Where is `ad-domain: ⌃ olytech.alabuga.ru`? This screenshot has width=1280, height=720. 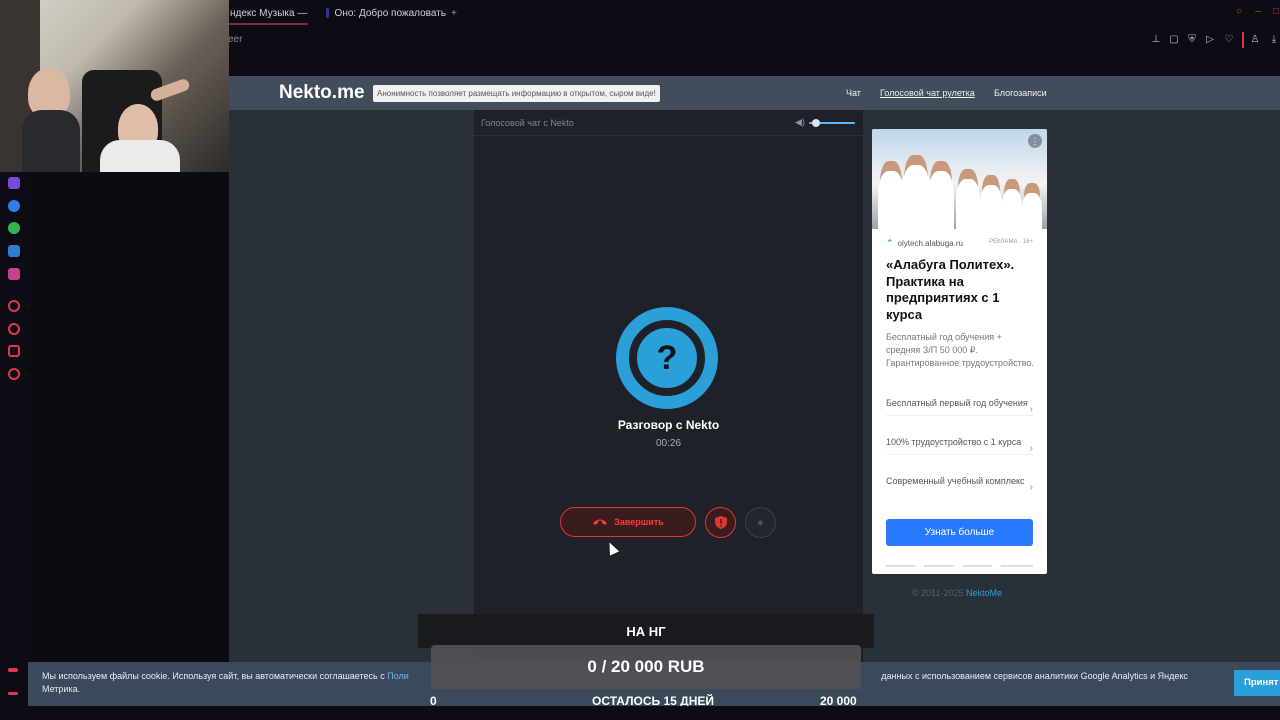
ad-domain: ⌃ olytech.alabuga.ru is located at coordinates (924, 243).